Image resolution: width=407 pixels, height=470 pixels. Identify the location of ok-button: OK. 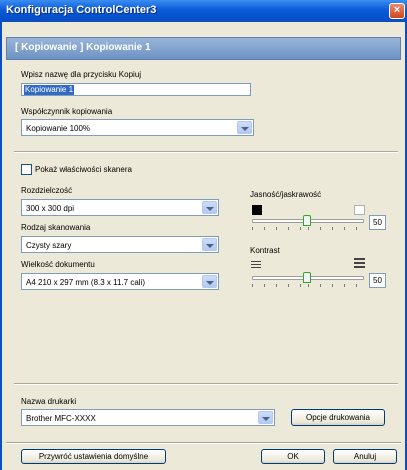
(293, 456).